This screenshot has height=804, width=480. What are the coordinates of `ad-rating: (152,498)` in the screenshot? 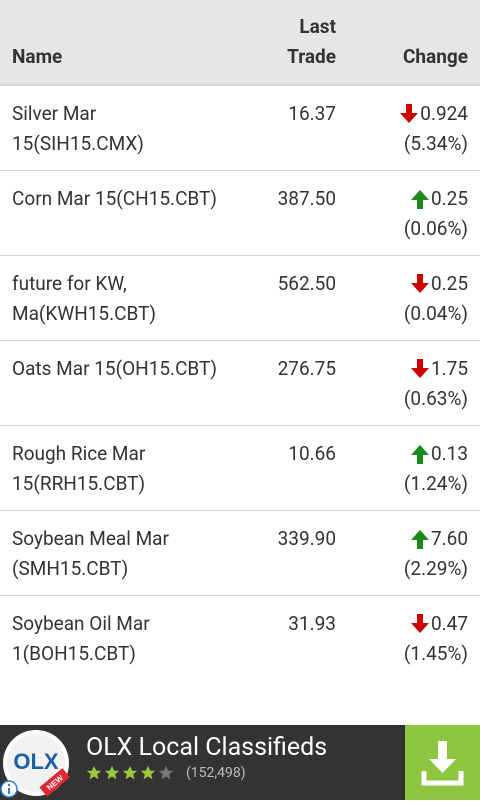 It's located at (166, 773).